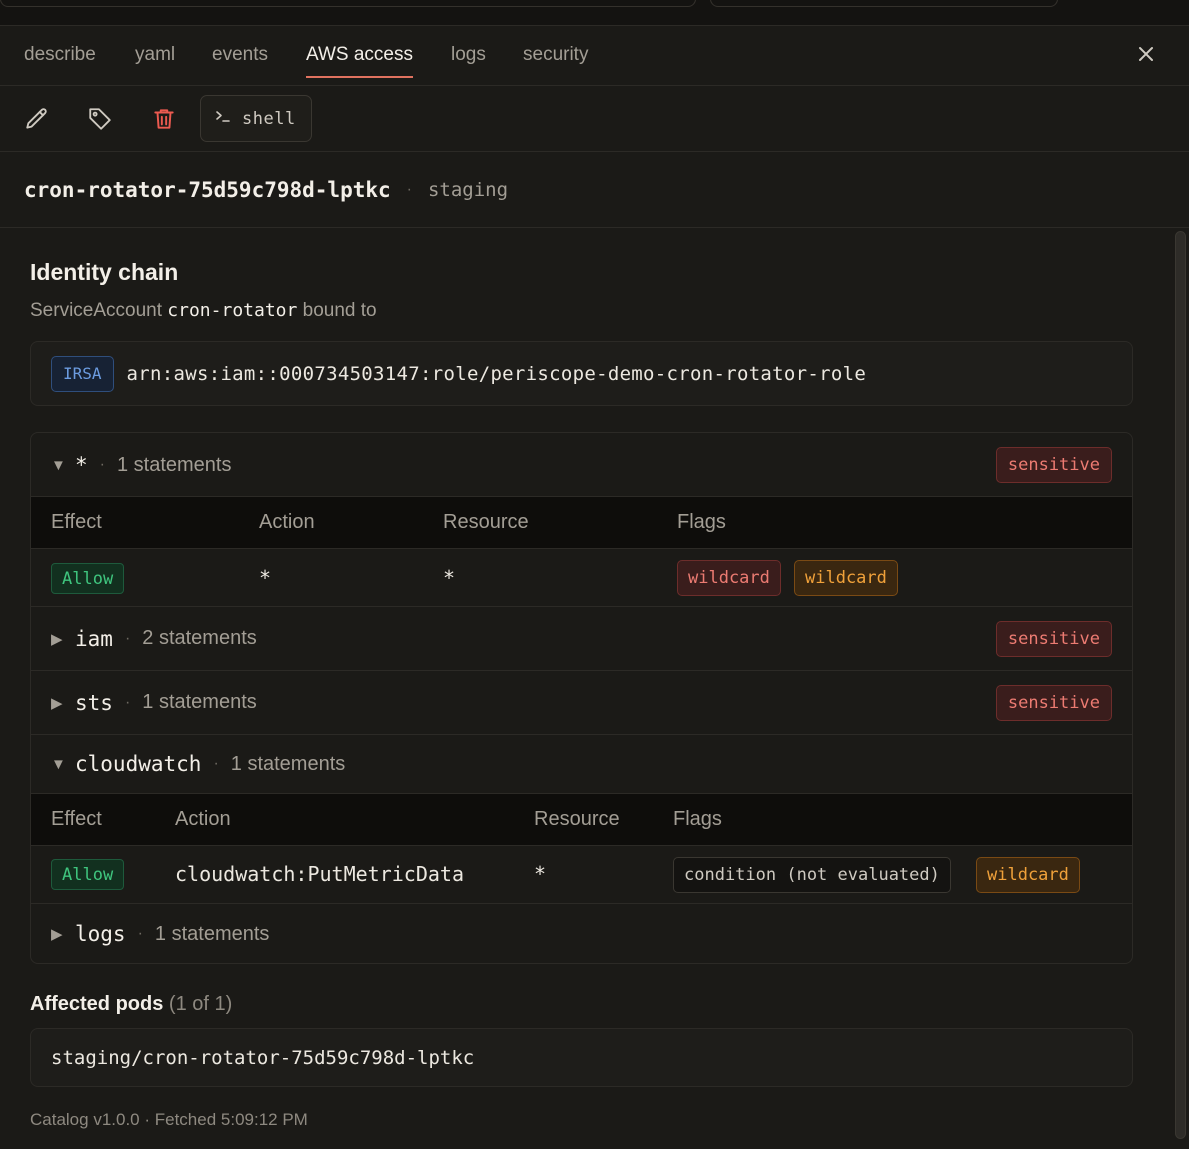 Image resolution: width=1189 pixels, height=1149 pixels. Describe the element at coordinates (581, 933) in the screenshot. I see `service-row-logs: ▶ logs · 1 statements` at that location.